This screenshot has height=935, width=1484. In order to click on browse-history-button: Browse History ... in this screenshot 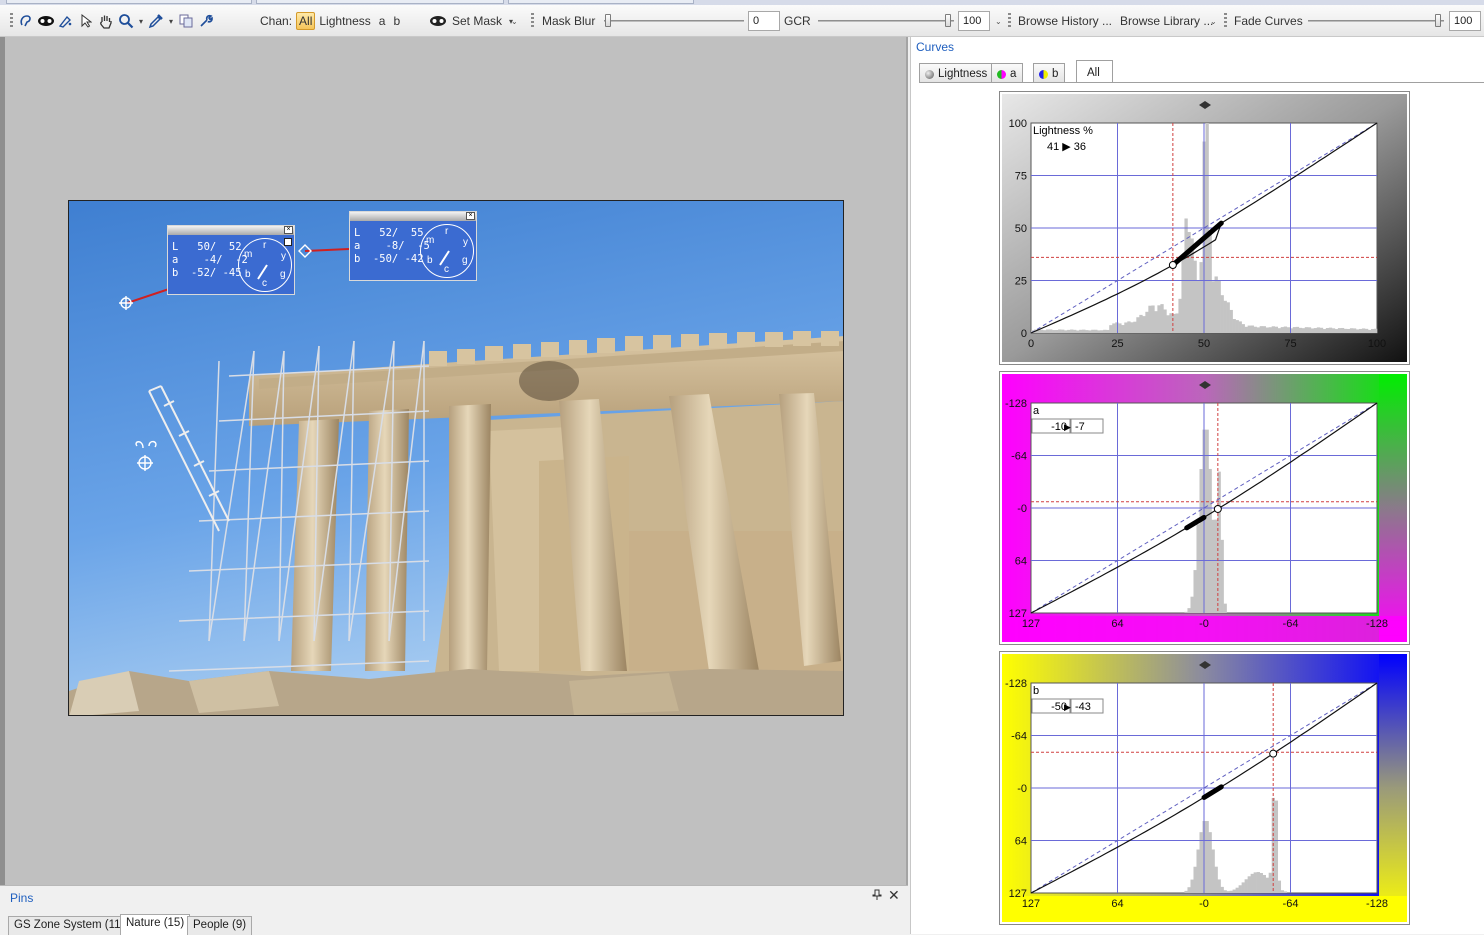, I will do `click(1065, 21)`.